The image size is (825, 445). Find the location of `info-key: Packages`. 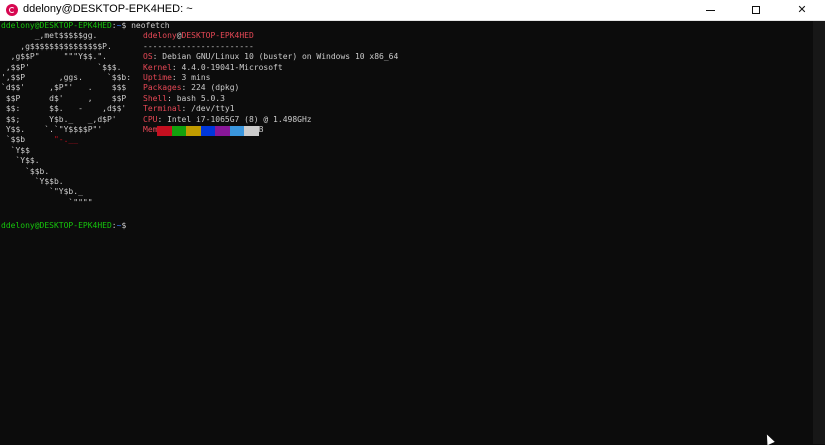

info-key: Packages is located at coordinates (162, 88).